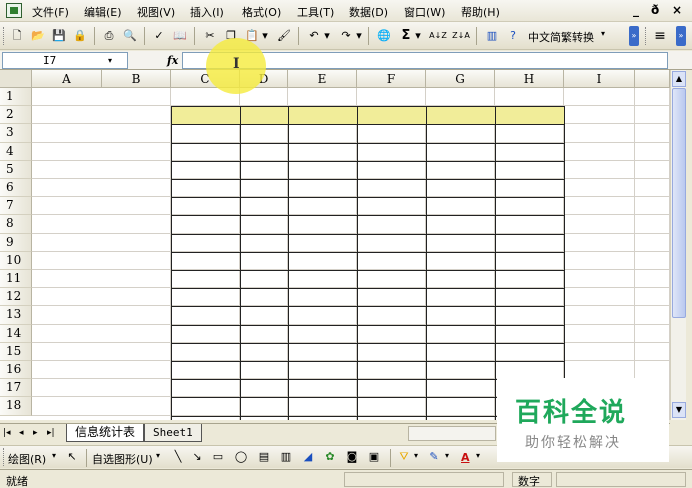  Describe the element at coordinates (352, 457) in the screenshot. I see `clip-art-icon: ◙` at that location.